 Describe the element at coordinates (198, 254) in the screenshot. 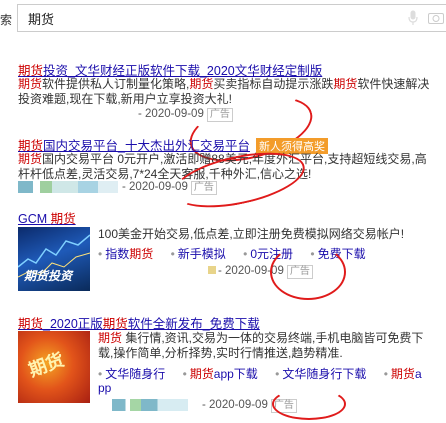

I see `sitelink: • 新手模拟` at that location.